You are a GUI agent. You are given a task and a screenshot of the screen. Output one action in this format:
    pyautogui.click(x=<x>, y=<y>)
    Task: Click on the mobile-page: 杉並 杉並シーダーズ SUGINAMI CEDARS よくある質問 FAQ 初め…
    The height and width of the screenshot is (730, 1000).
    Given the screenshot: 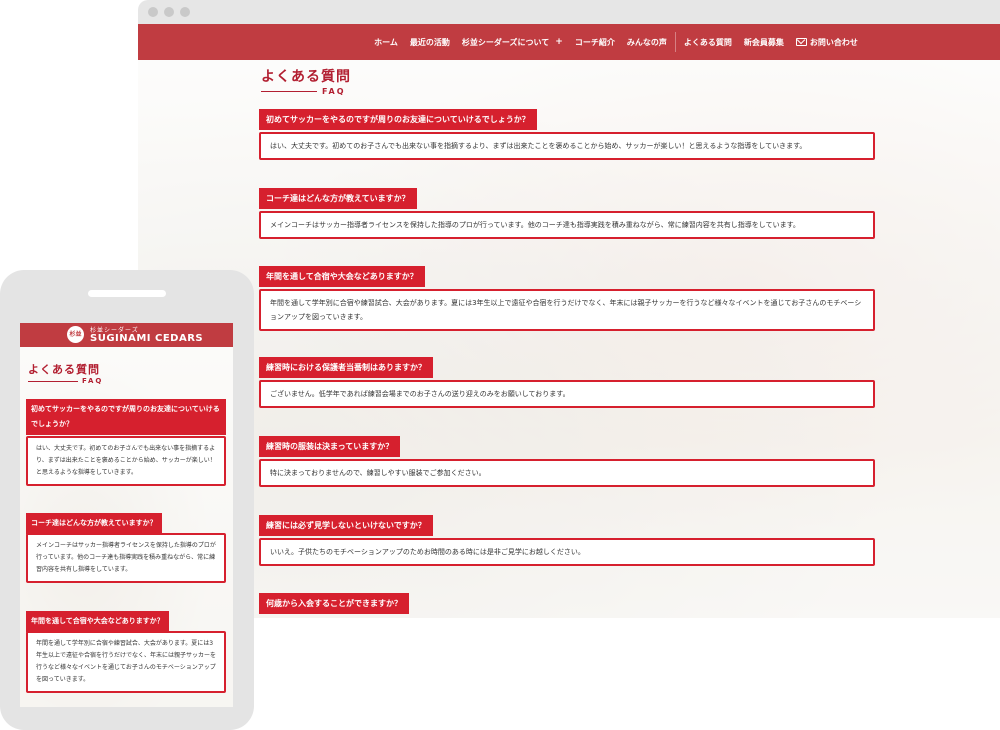 What is the action you would take?
    pyautogui.click(x=126, y=515)
    